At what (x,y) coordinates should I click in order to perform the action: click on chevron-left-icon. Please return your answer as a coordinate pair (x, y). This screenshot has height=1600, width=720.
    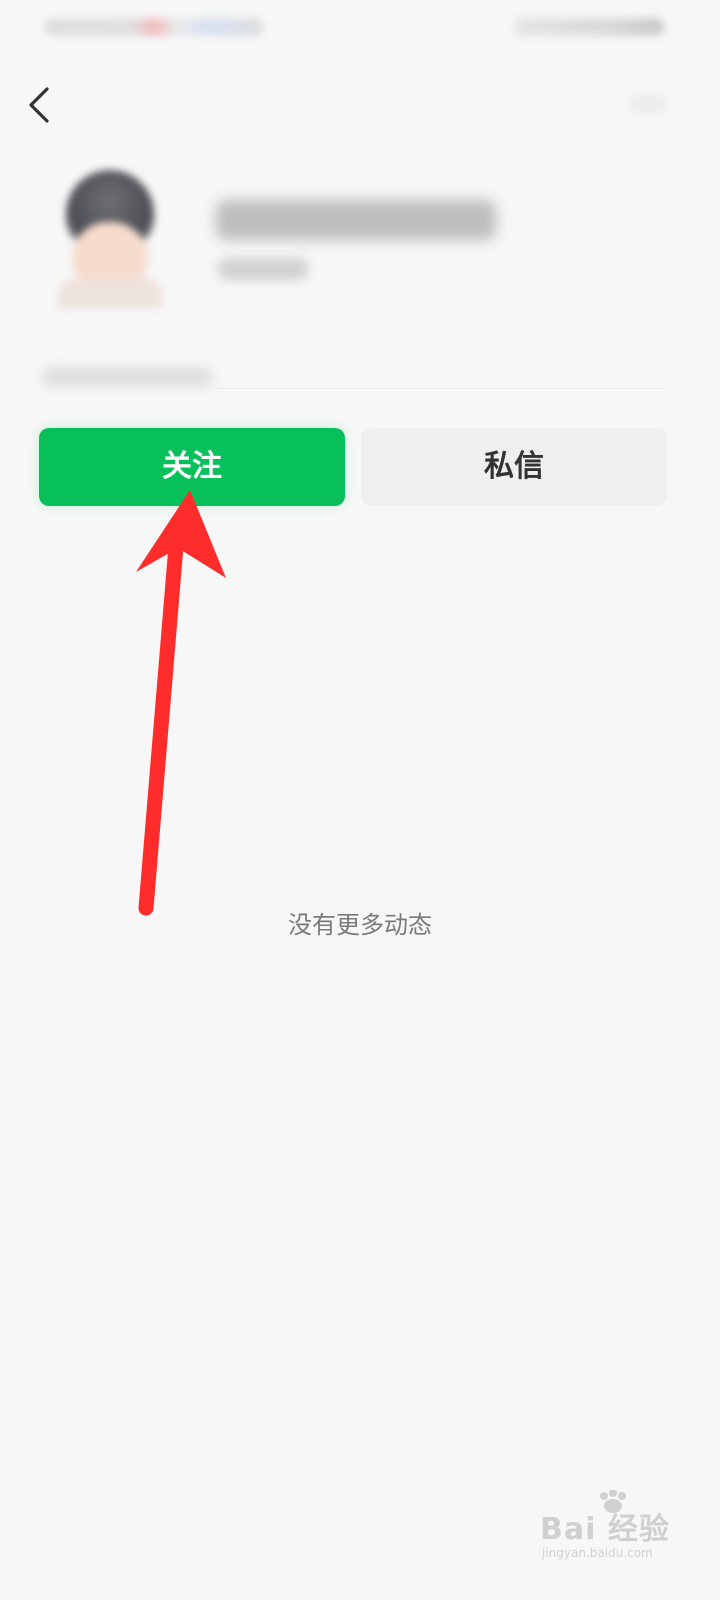
    Looking at the image, I should click on (39, 105).